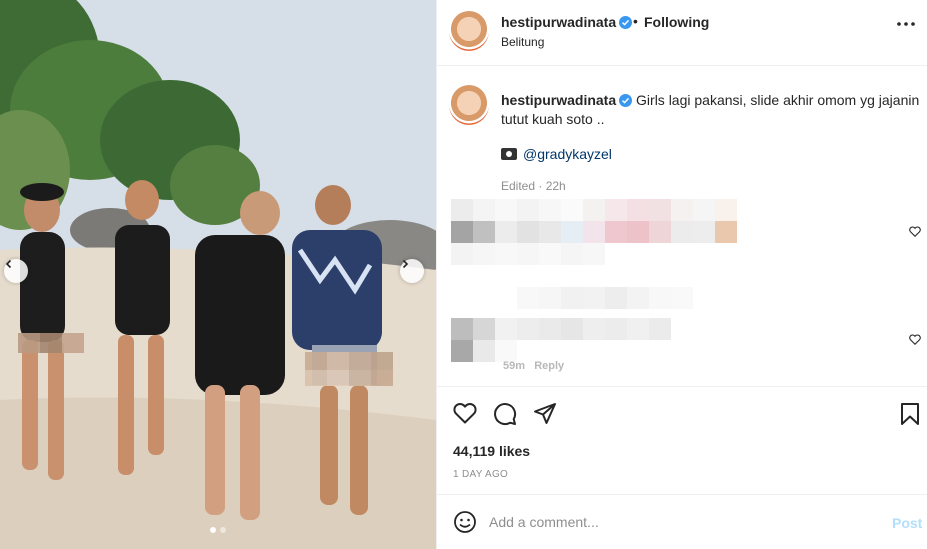 The image size is (927, 549). What do you see at coordinates (910, 414) in the screenshot?
I see `save-icon` at bounding box center [910, 414].